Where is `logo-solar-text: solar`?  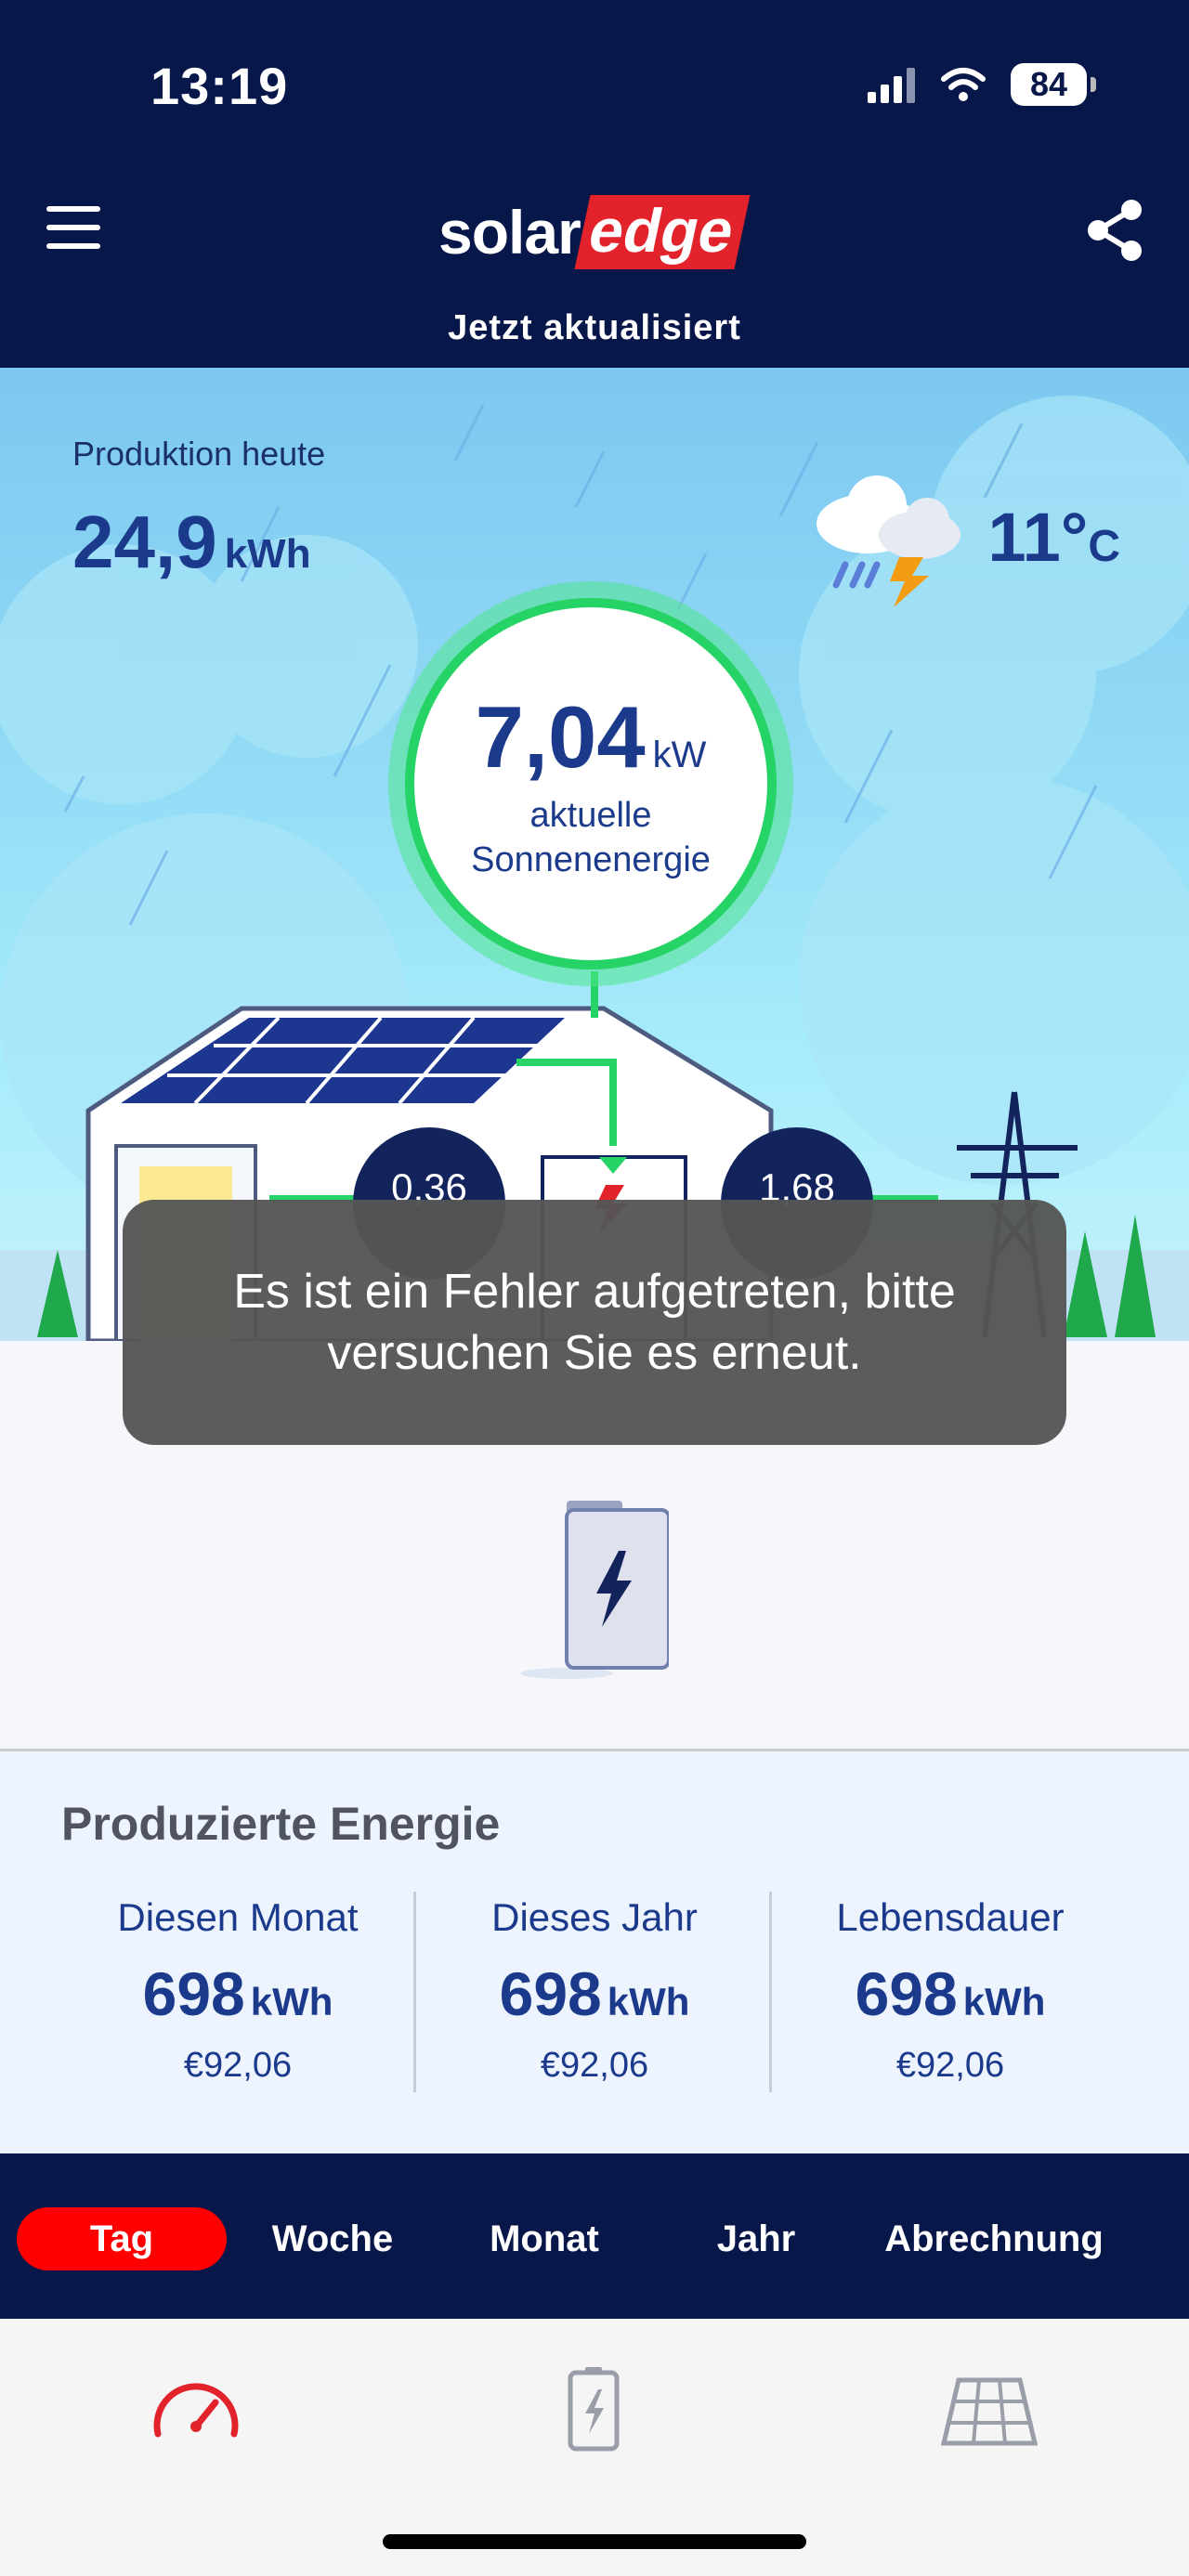
logo-solar-text: solar is located at coordinates (509, 232).